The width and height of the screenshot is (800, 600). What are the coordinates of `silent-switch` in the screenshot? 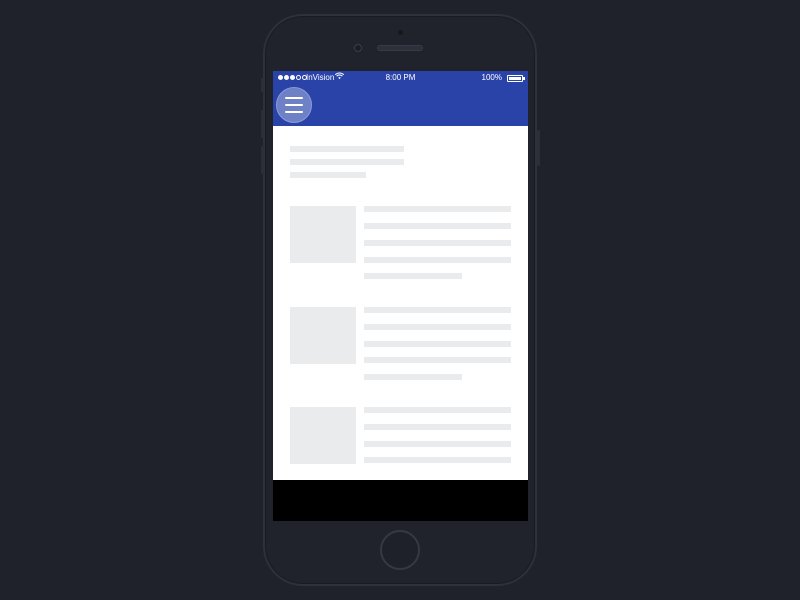 It's located at (262, 85).